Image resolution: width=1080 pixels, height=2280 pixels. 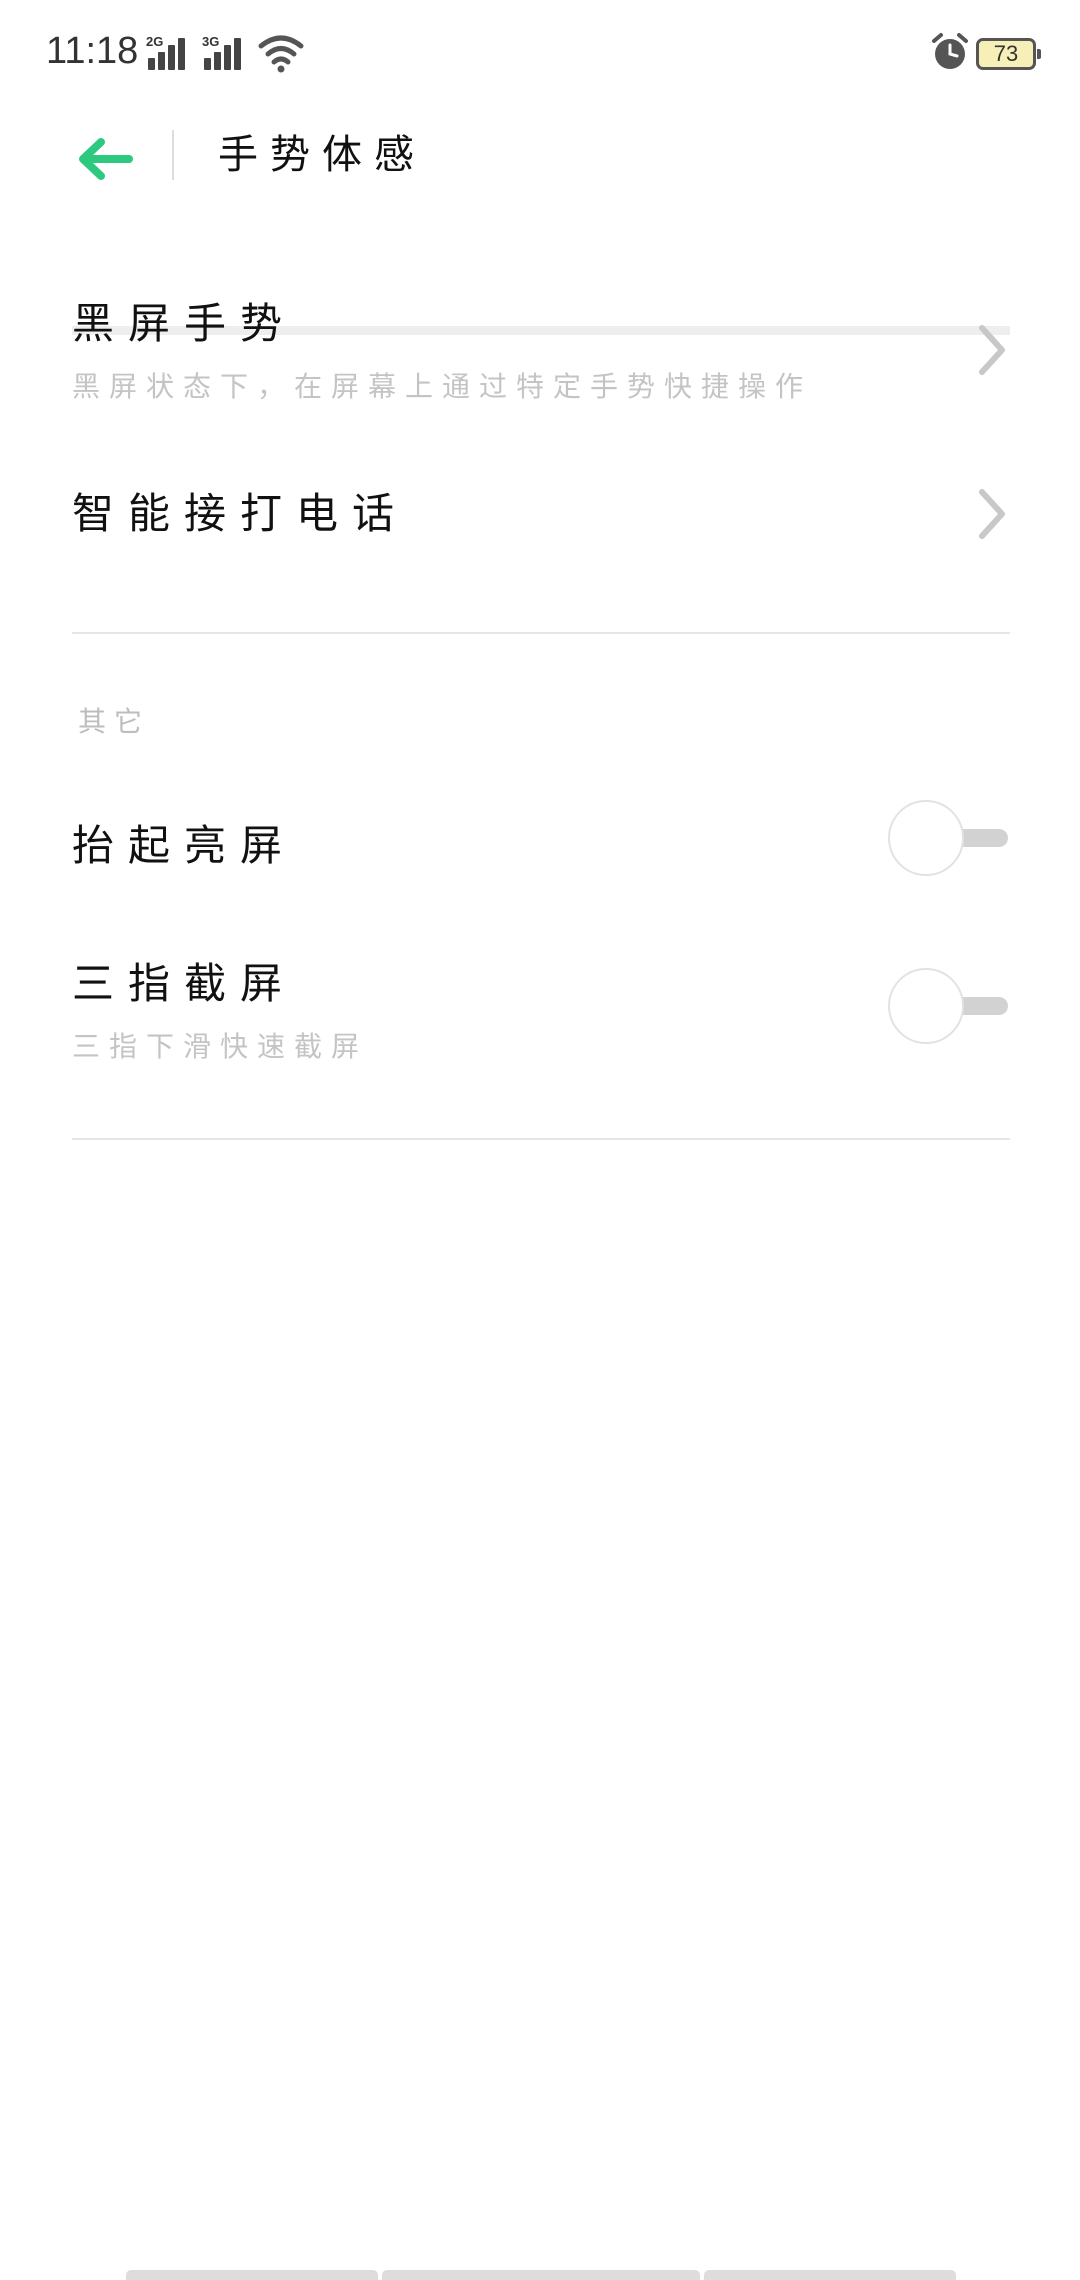 I want to click on nav-hint-right, so click(x=830, y=2275).